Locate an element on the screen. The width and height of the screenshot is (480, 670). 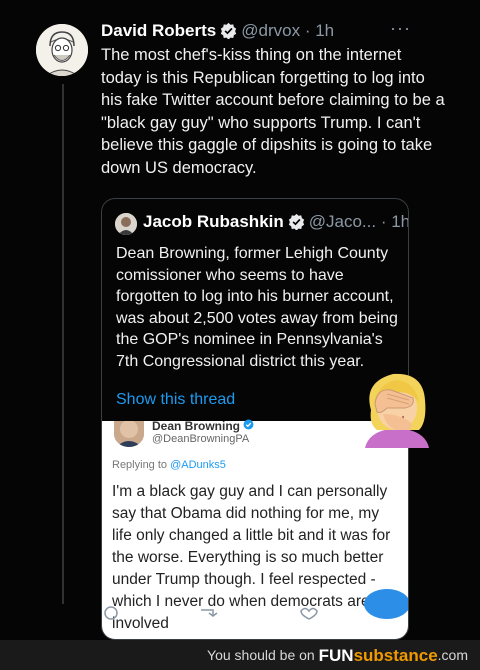
embedded-author-name: Dean Browning is located at coordinates (203, 426).